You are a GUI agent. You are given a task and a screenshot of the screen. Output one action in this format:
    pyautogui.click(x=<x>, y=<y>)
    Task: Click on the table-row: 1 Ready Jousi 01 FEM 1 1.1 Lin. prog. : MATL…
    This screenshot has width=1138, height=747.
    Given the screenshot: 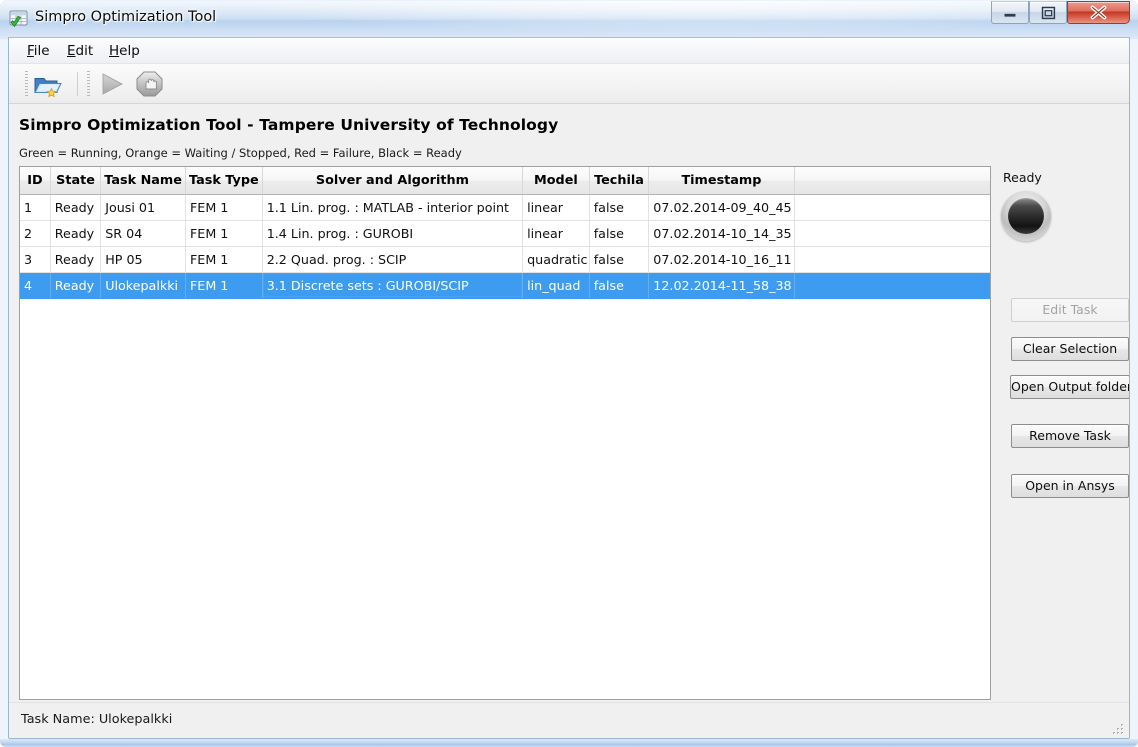 What is the action you would take?
    pyautogui.click(x=505, y=207)
    